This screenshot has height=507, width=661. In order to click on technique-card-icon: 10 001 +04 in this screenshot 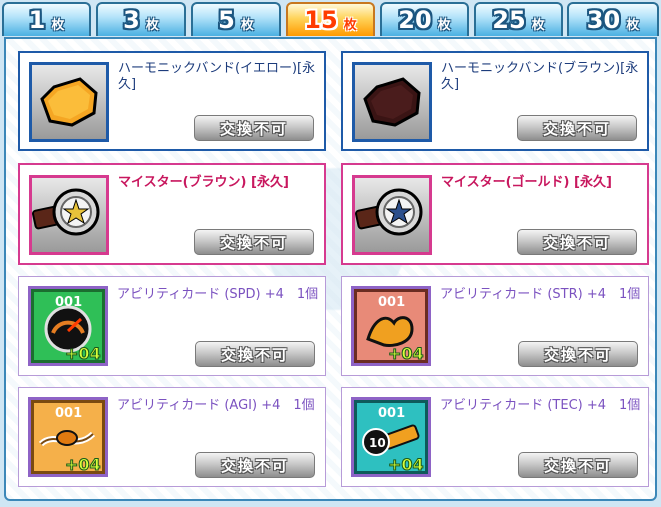, I will do `click(391, 437)`.